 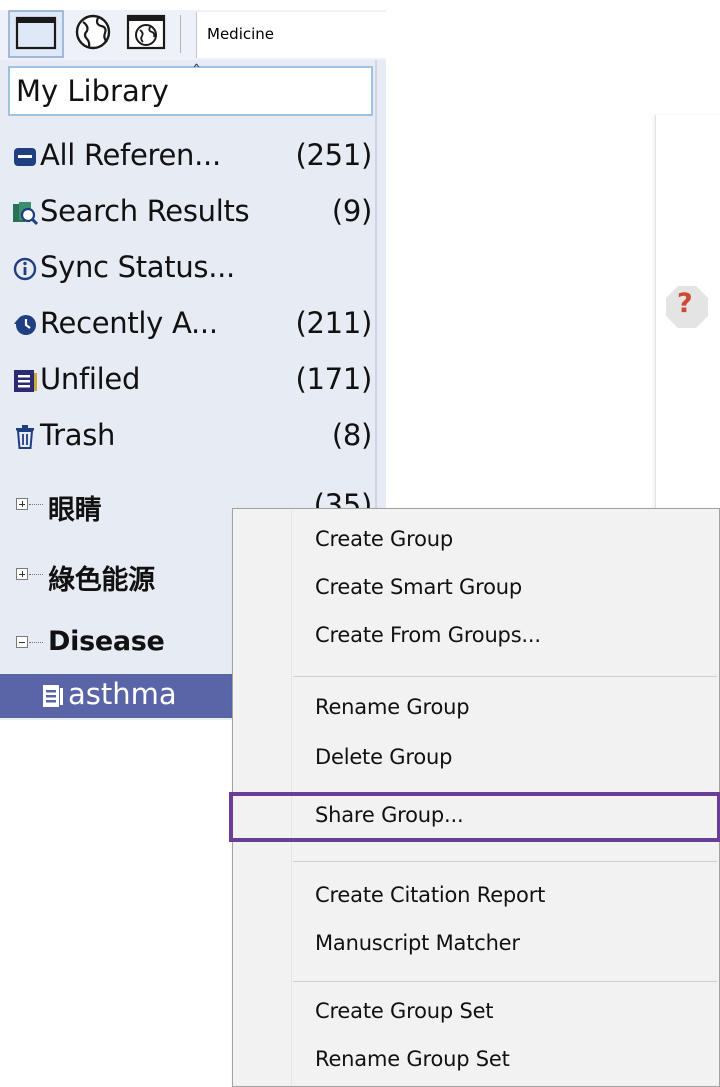 I want to click on sidebar-item-recently-added: Recently A... (211), so click(x=191, y=325).